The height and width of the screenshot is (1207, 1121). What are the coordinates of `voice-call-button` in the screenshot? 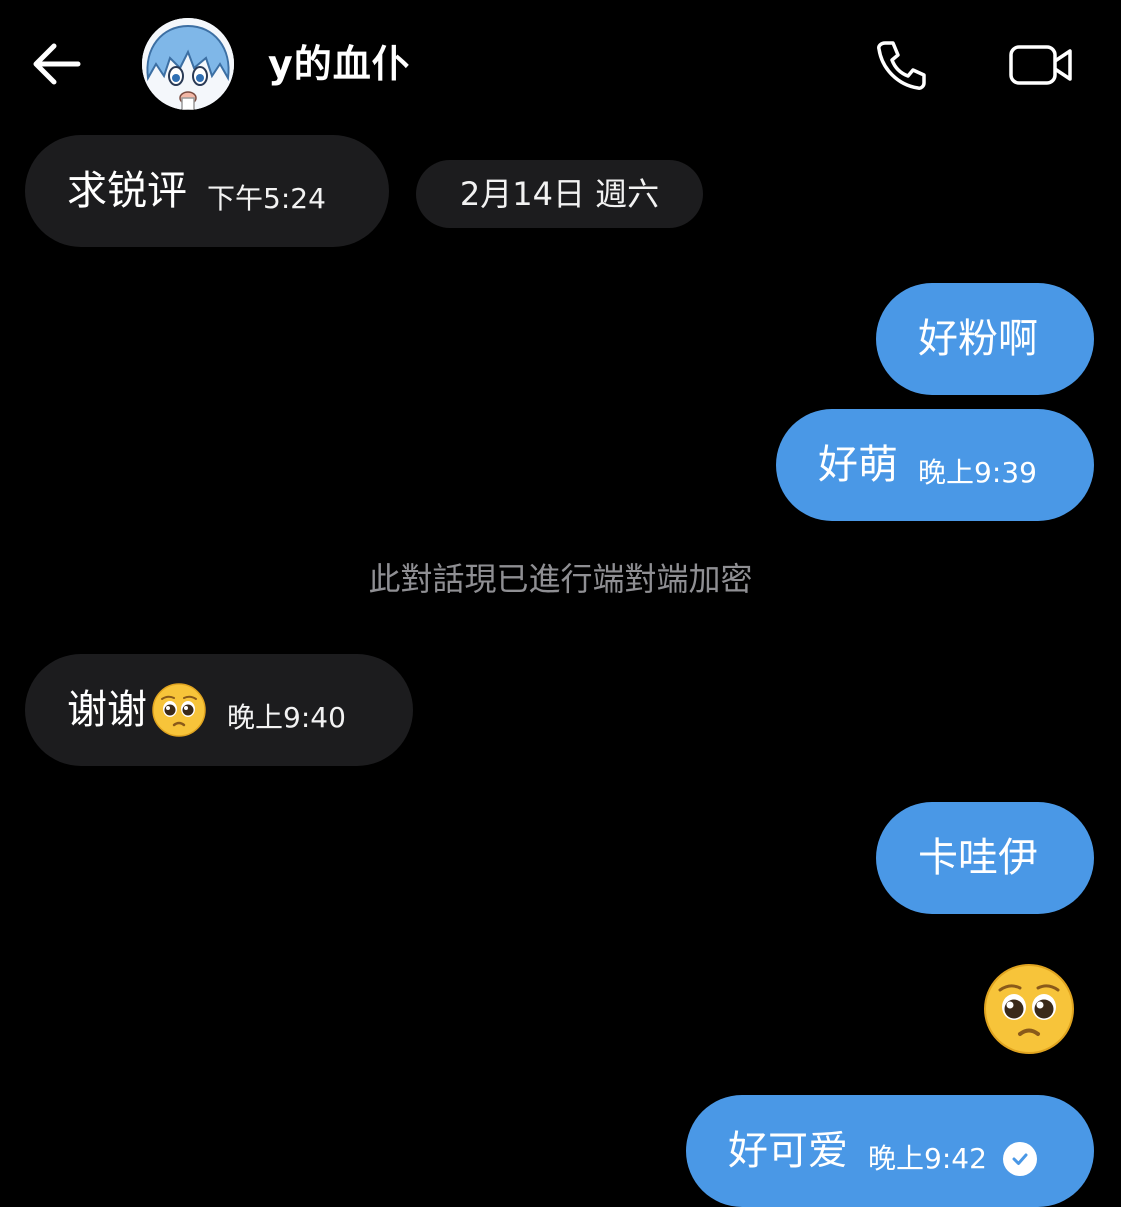 It's located at (901, 65).